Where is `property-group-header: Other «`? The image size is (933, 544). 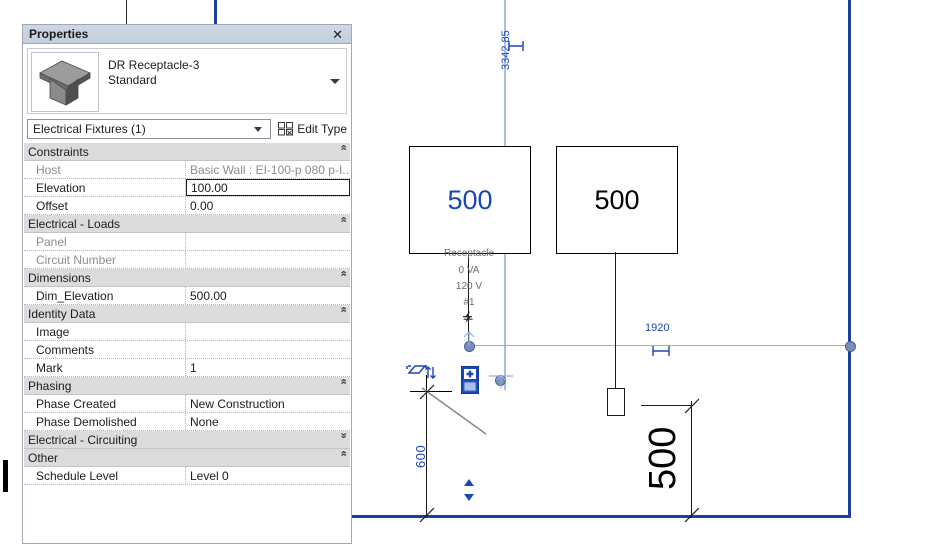 property-group-header: Other « is located at coordinates (187, 458).